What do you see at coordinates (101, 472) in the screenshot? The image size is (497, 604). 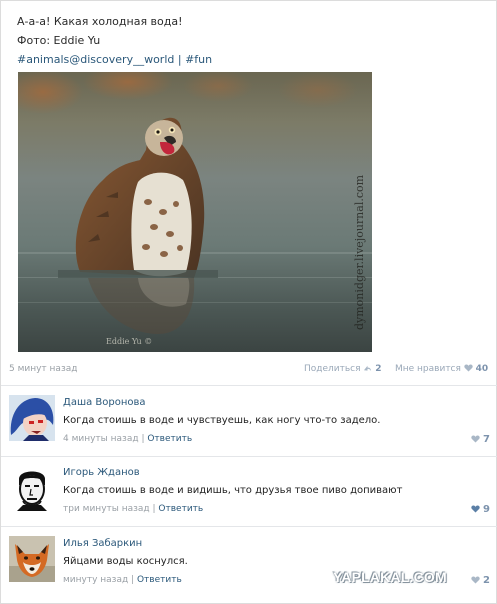 I see `comment-author: Игорь Жданов` at bounding box center [101, 472].